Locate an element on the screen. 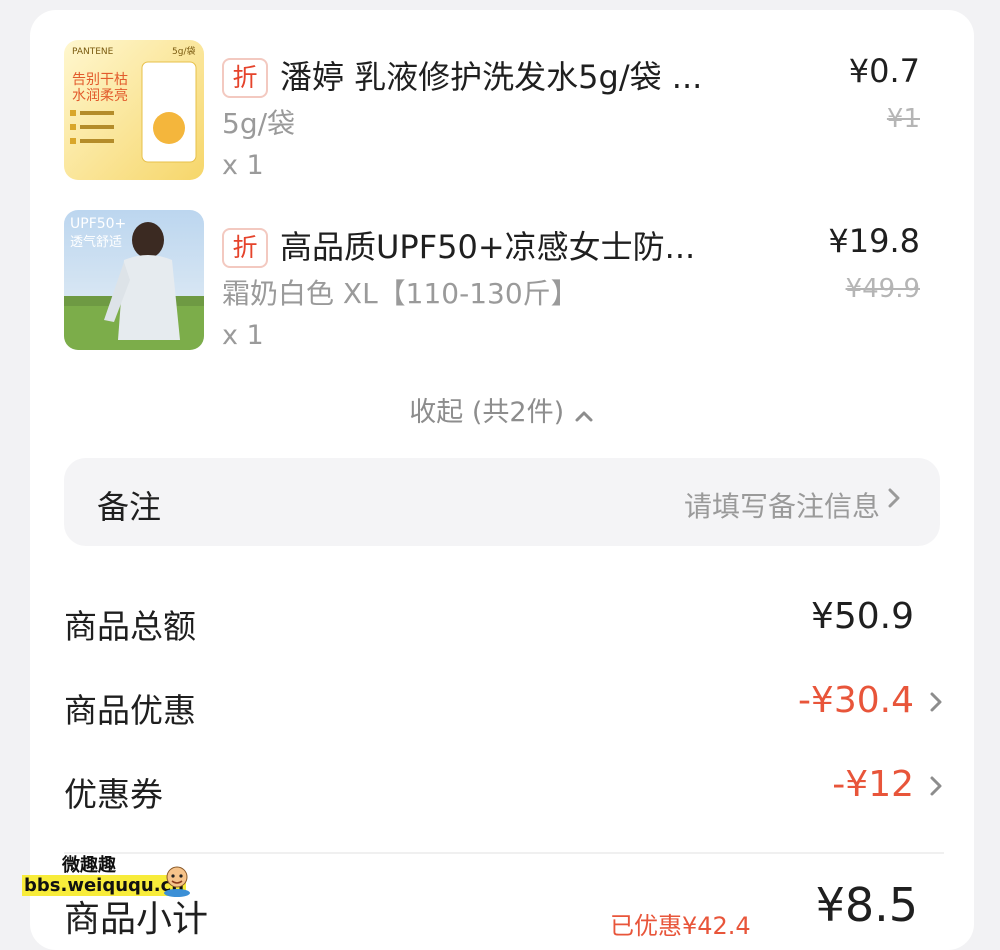  remark-label: 备注 is located at coordinates (129, 507).